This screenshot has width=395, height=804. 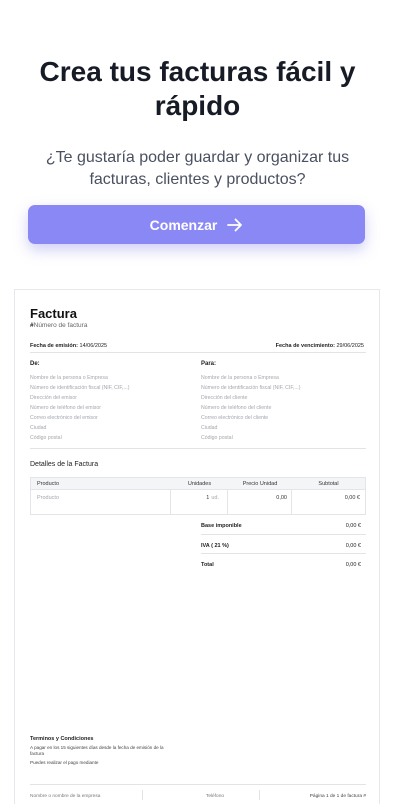 I want to click on terms-heading: Terminos y Condiciones, so click(x=62, y=739).